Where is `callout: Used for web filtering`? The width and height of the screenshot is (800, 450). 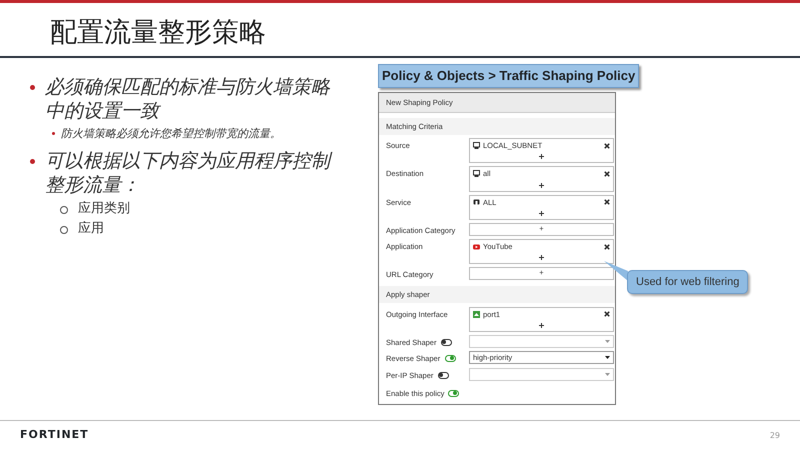 callout: Used for web filtering is located at coordinates (687, 282).